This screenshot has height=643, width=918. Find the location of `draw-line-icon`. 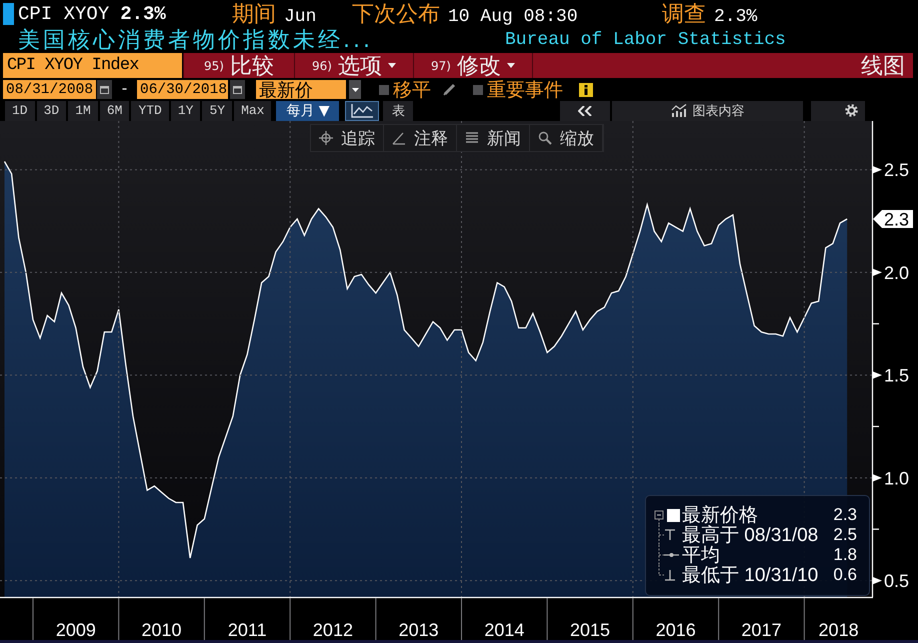

draw-line-icon is located at coordinates (399, 138).